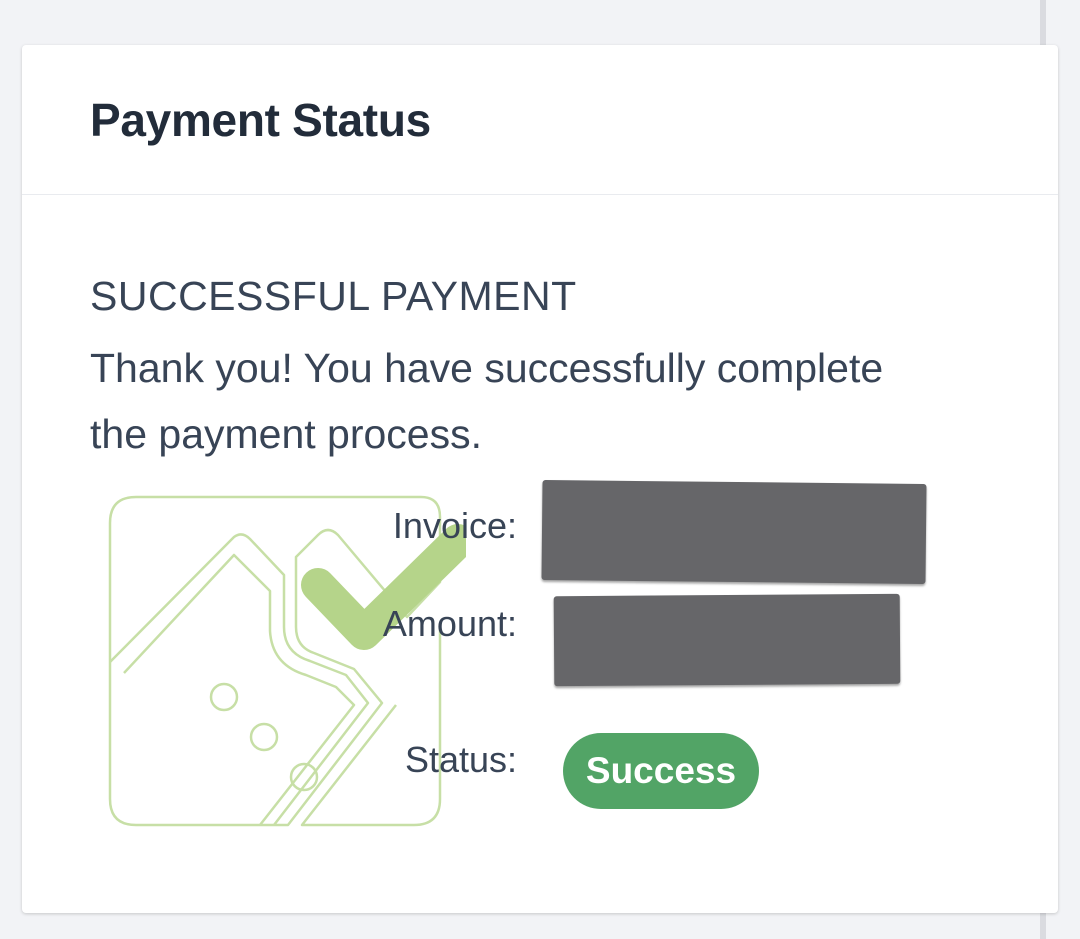 Image resolution: width=1080 pixels, height=939 pixels. Describe the element at coordinates (460, 759) in the screenshot. I see `status-label: Status:` at that location.